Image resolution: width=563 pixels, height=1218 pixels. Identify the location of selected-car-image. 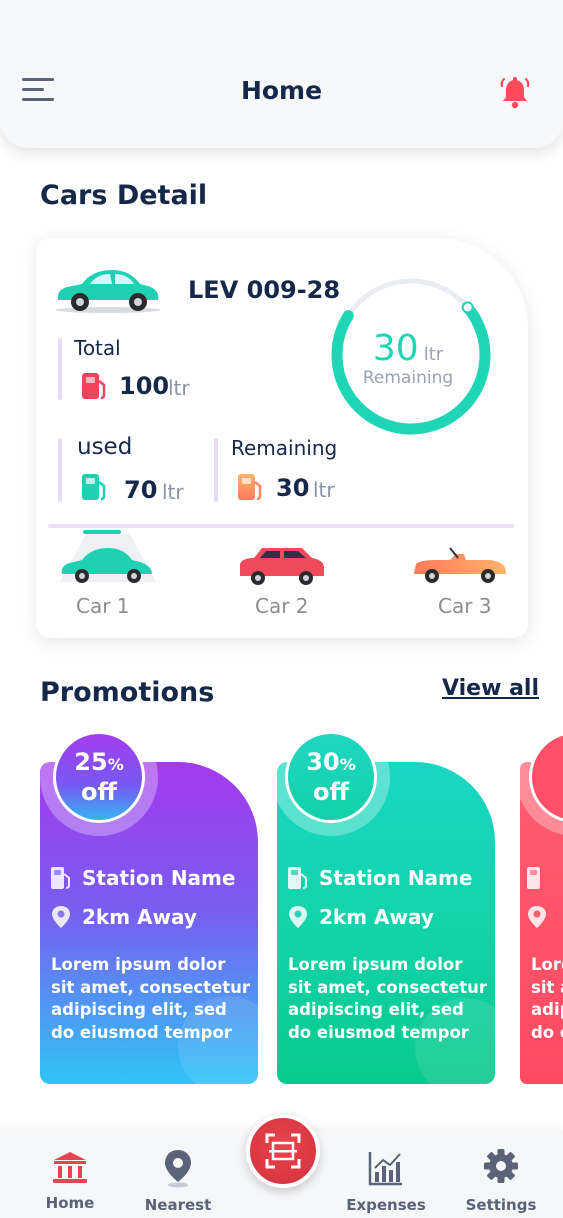
(108, 291).